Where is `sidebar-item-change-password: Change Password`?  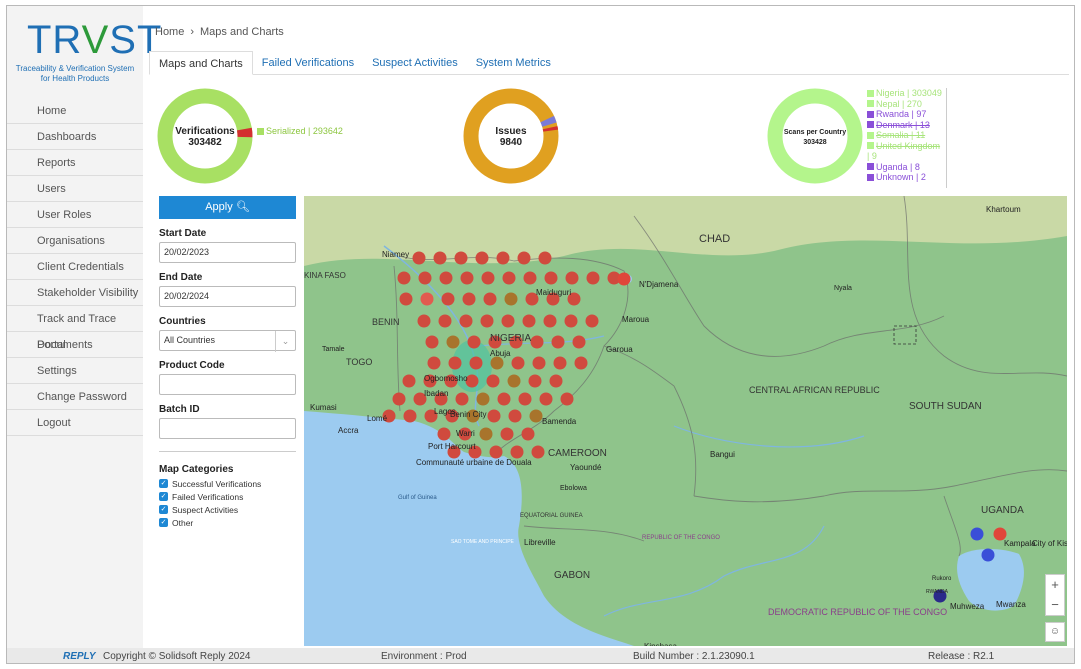
sidebar-item-change-password: Change Password is located at coordinates (75, 397).